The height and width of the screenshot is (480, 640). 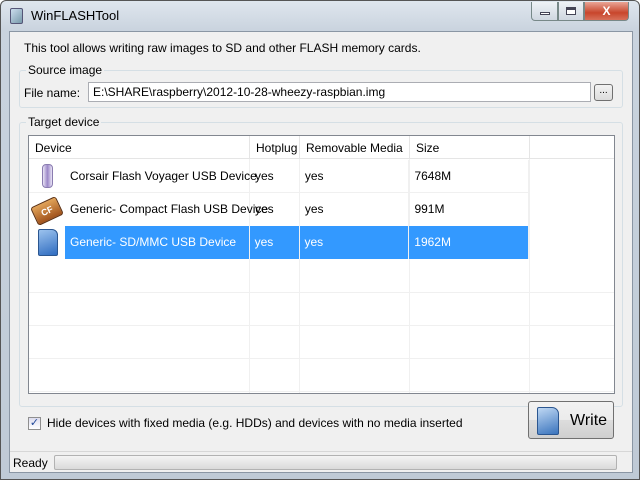 I want to click on status-bar: Ready, so click(x=321, y=462).